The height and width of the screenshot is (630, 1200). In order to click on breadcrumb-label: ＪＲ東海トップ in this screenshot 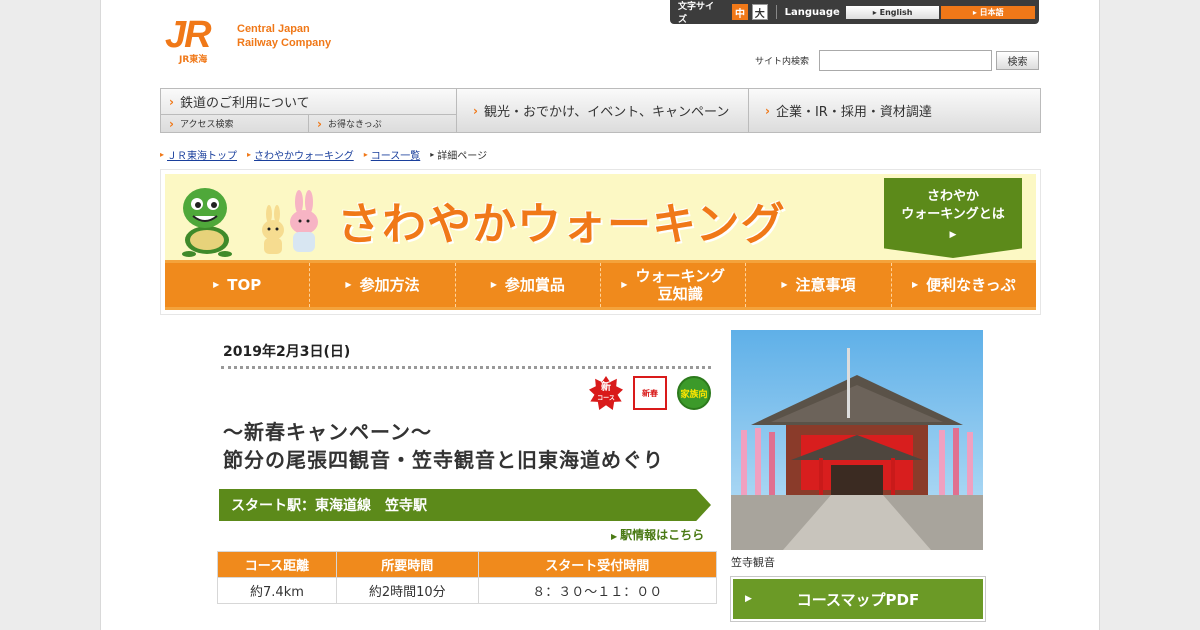, I will do `click(202, 156)`.